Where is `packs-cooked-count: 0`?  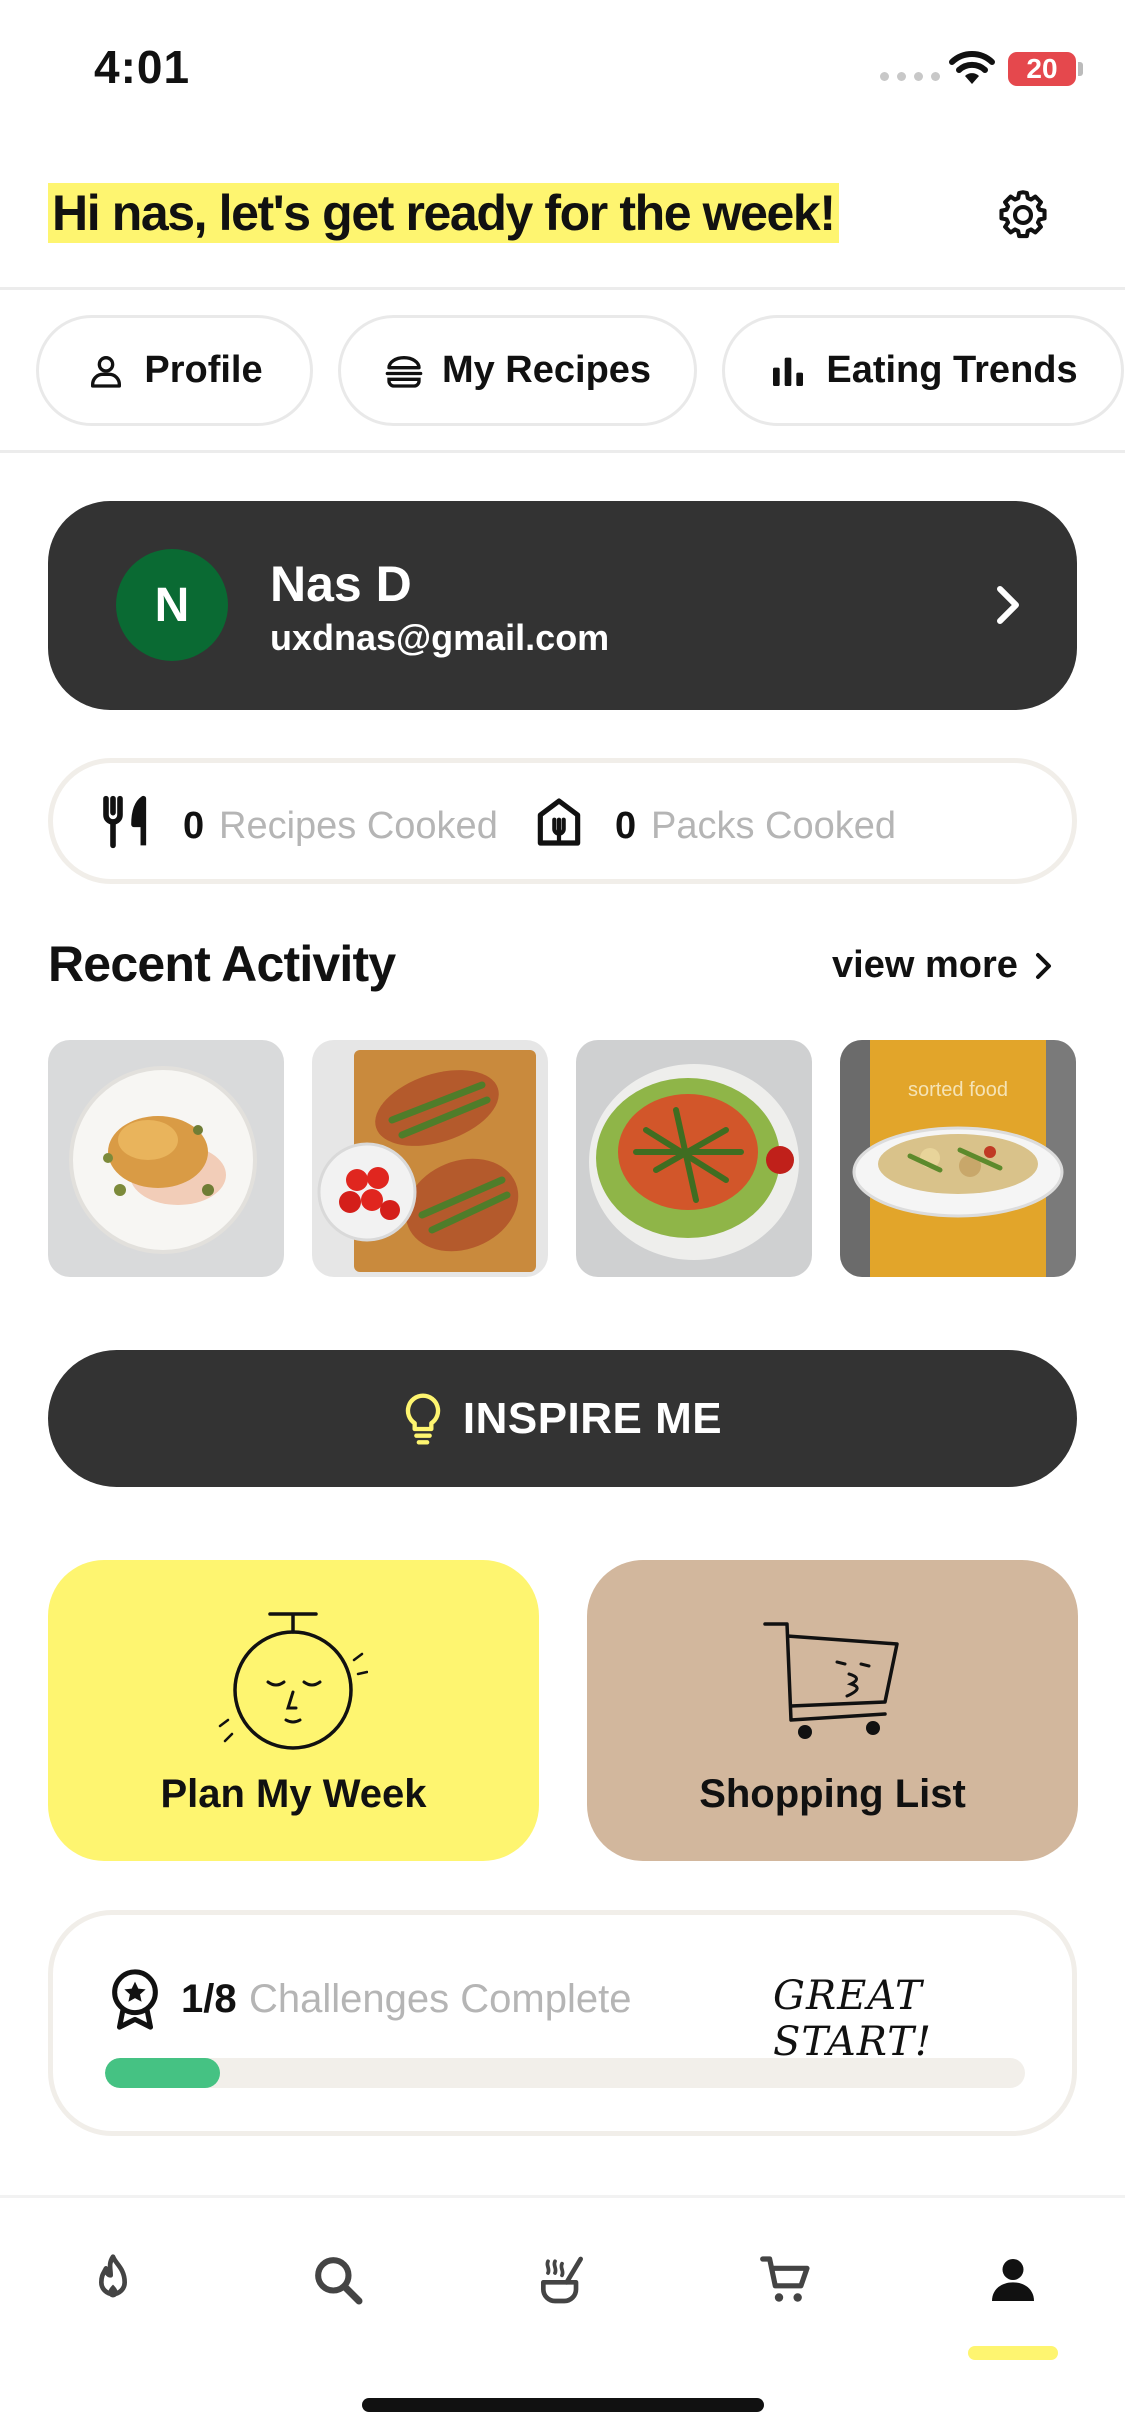
packs-cooked-count: 0 is located at coordinates (626, 826).